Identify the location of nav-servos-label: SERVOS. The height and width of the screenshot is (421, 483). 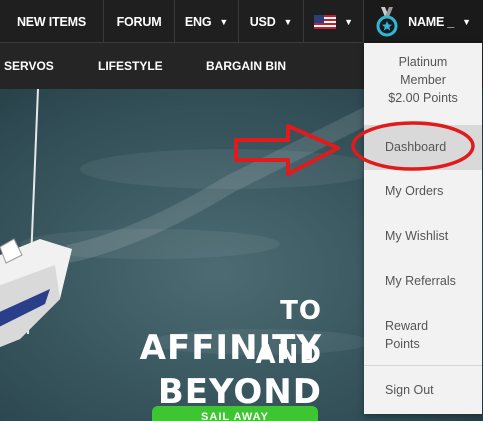
(29, 66).